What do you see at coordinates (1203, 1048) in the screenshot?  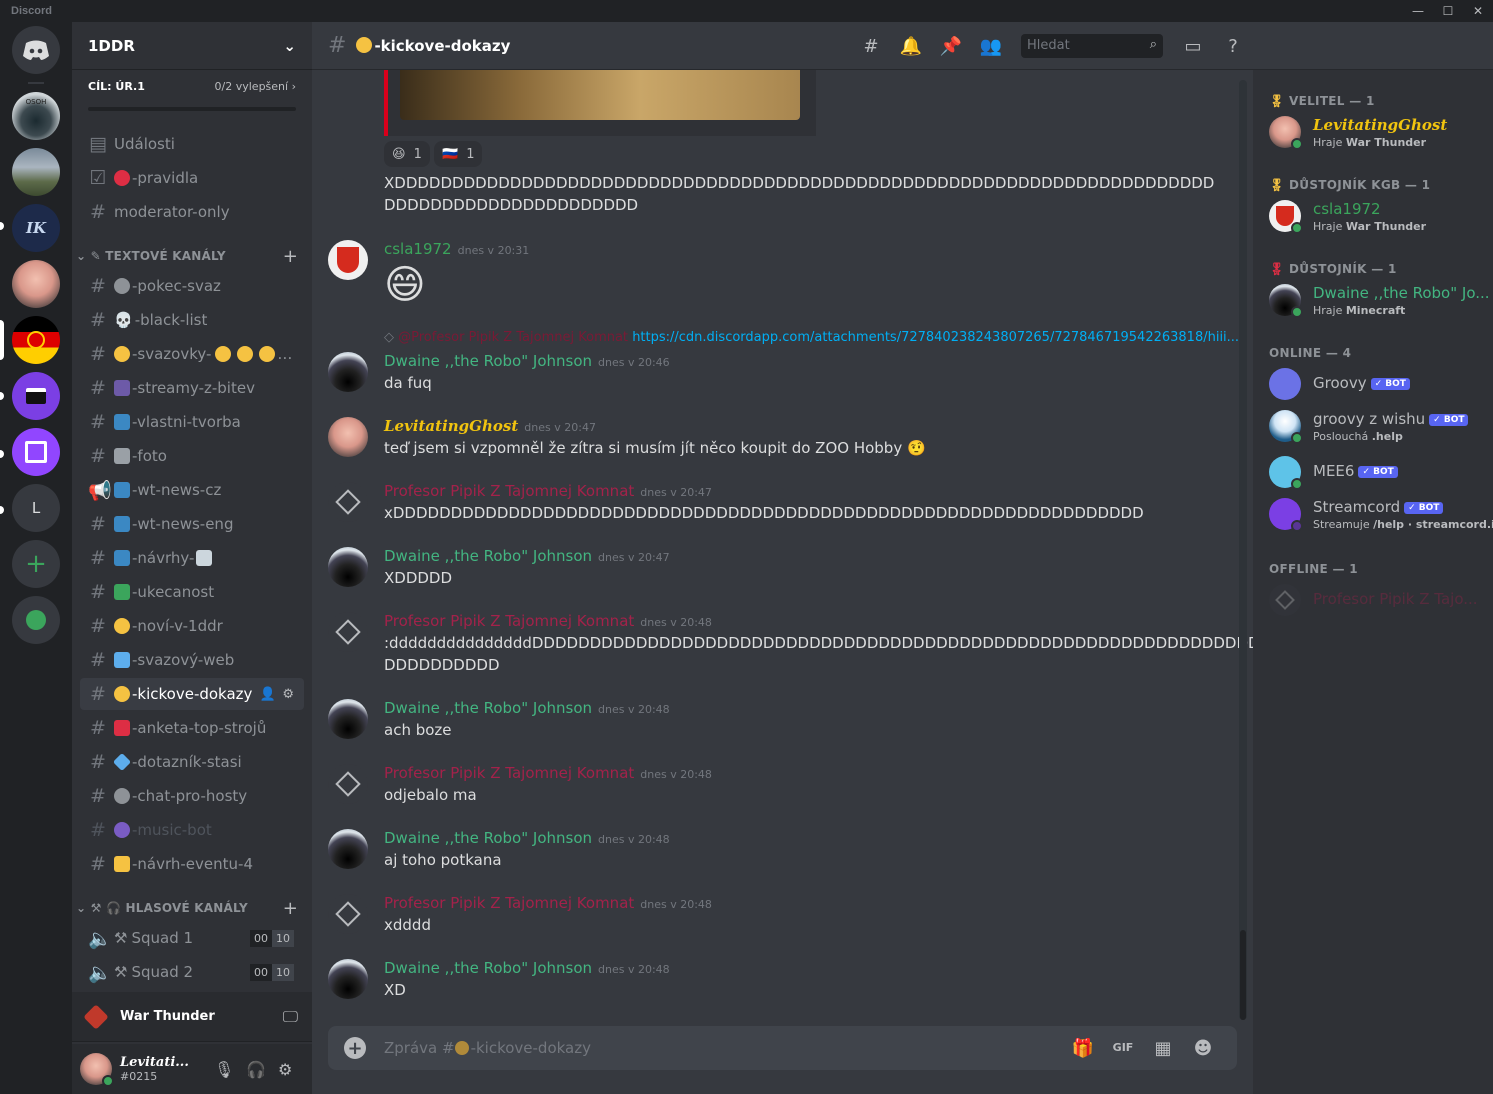 I see `emoji-icon: ☻` at bounding box center [1203, 1048].